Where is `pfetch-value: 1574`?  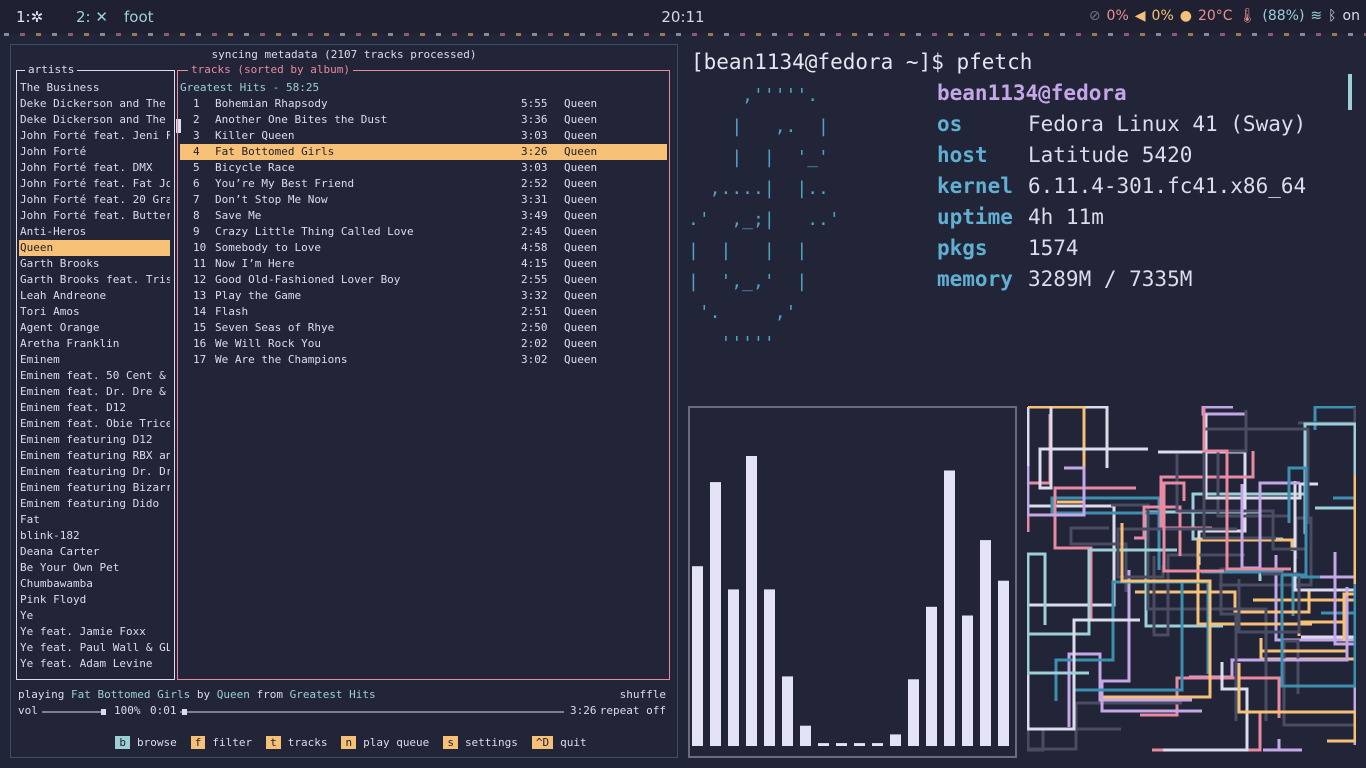 pfetch-value: 1574 is located at coordinates (1053, 248).